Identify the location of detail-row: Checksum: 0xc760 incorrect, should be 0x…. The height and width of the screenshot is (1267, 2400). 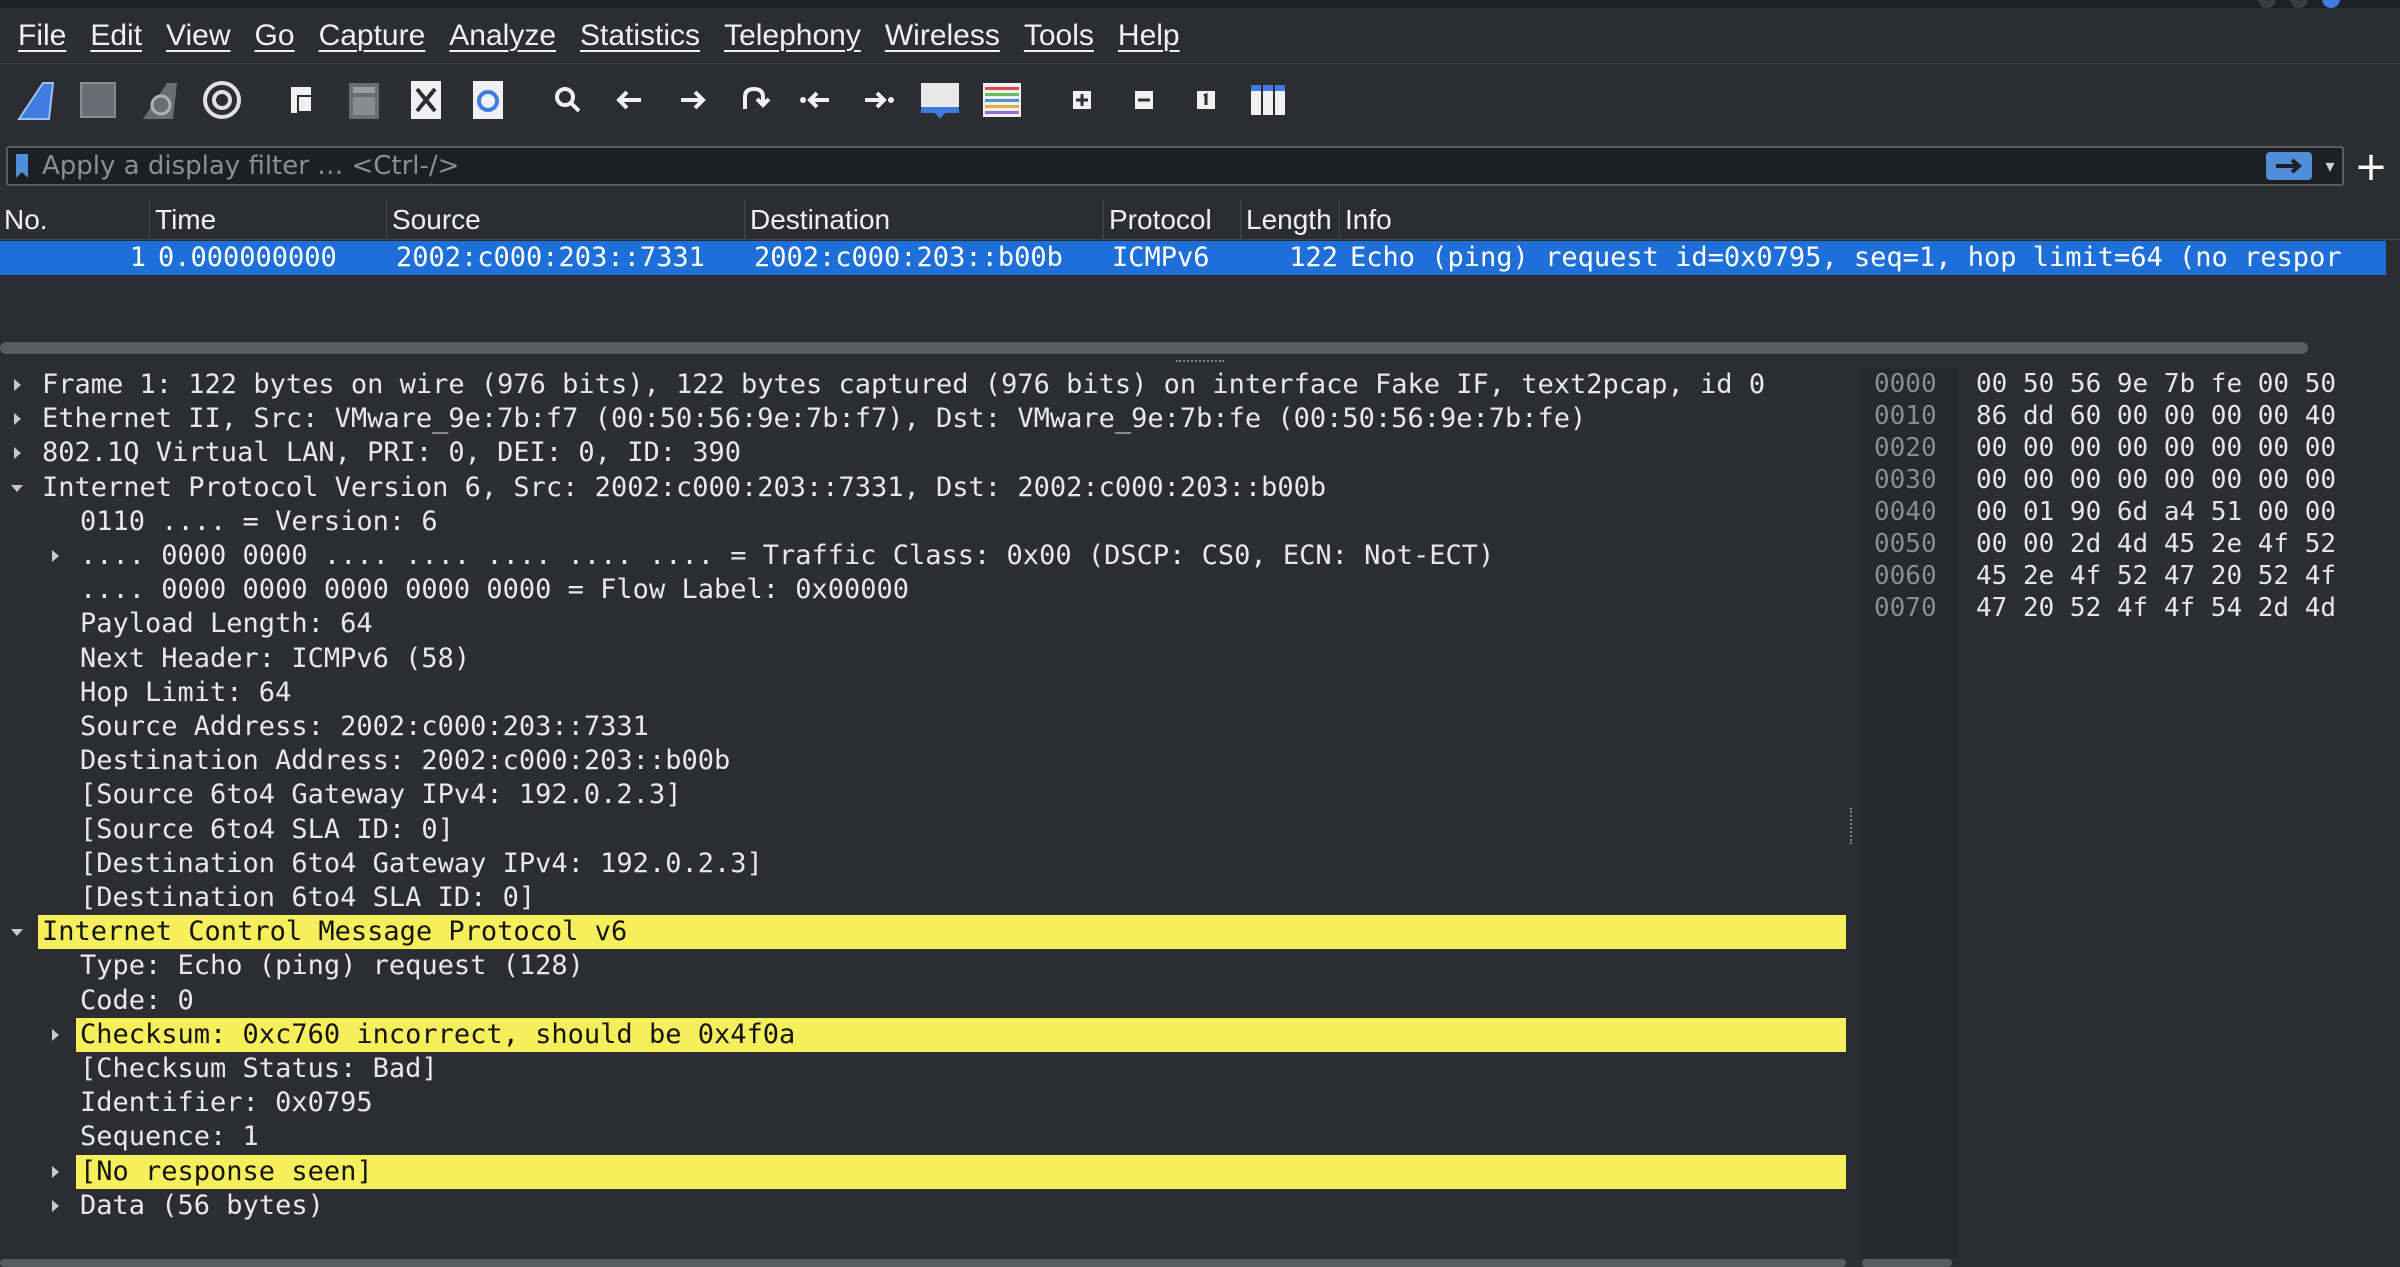
(923, 1035).